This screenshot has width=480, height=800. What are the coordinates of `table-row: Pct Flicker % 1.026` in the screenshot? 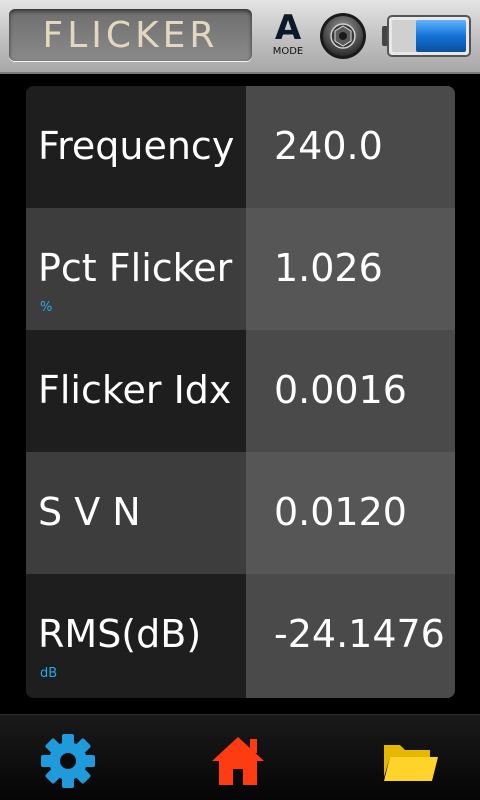 It's located at (240, 269).